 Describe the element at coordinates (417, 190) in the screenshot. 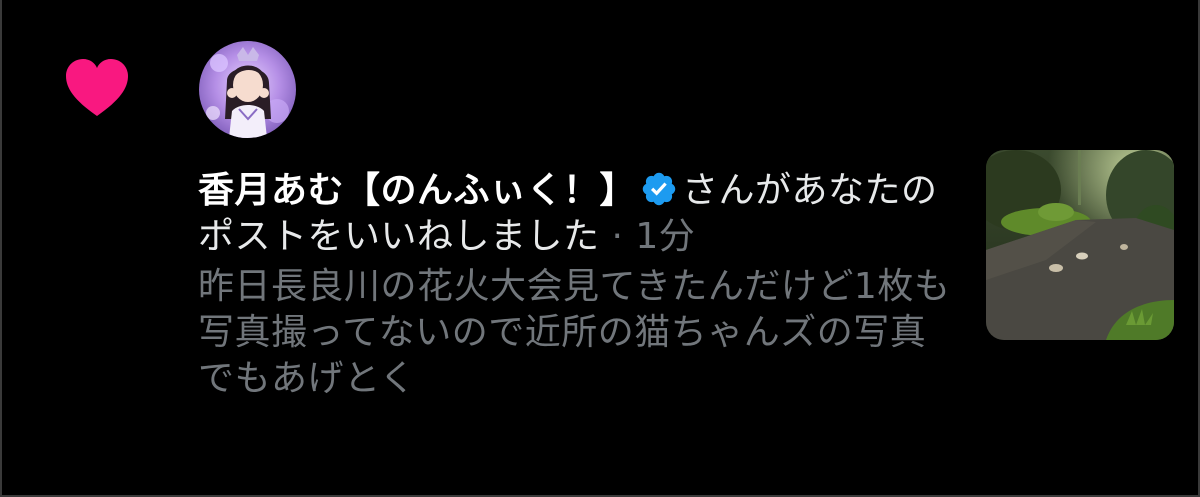

I see `display-name: 香月あむ【のんふぃく！】` at that location.